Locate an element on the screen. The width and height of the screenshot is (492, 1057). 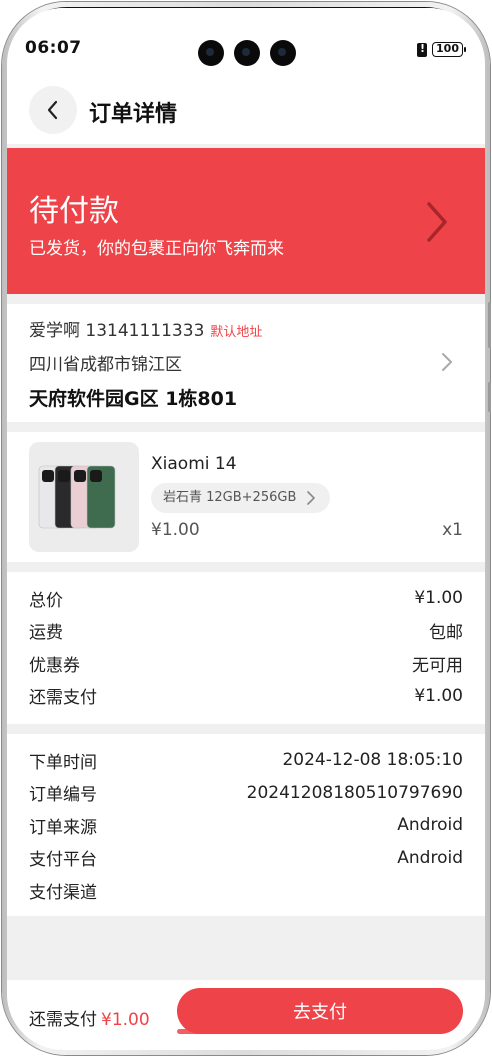
default-address-tag: 默认地址 is located at coordinates (236, 332).